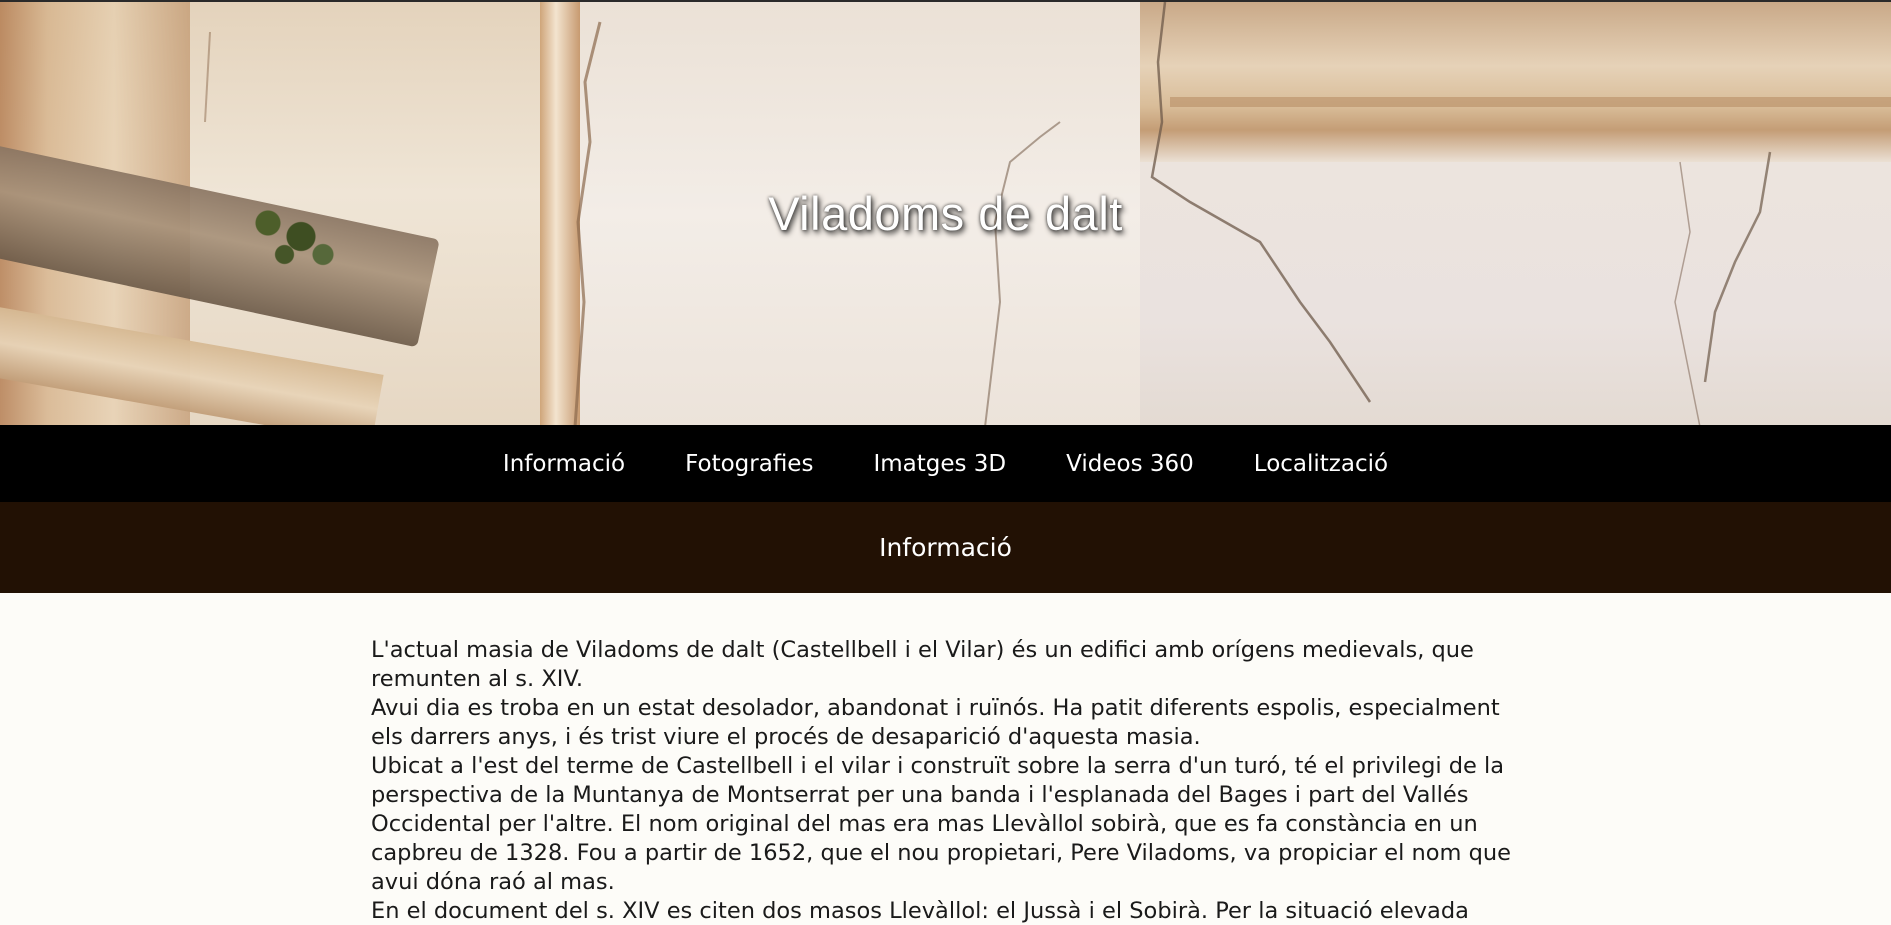 The width and height of the screenshot is (1891, 925). I want to click on nav-item-informacio: Informació, so click(564, 464).